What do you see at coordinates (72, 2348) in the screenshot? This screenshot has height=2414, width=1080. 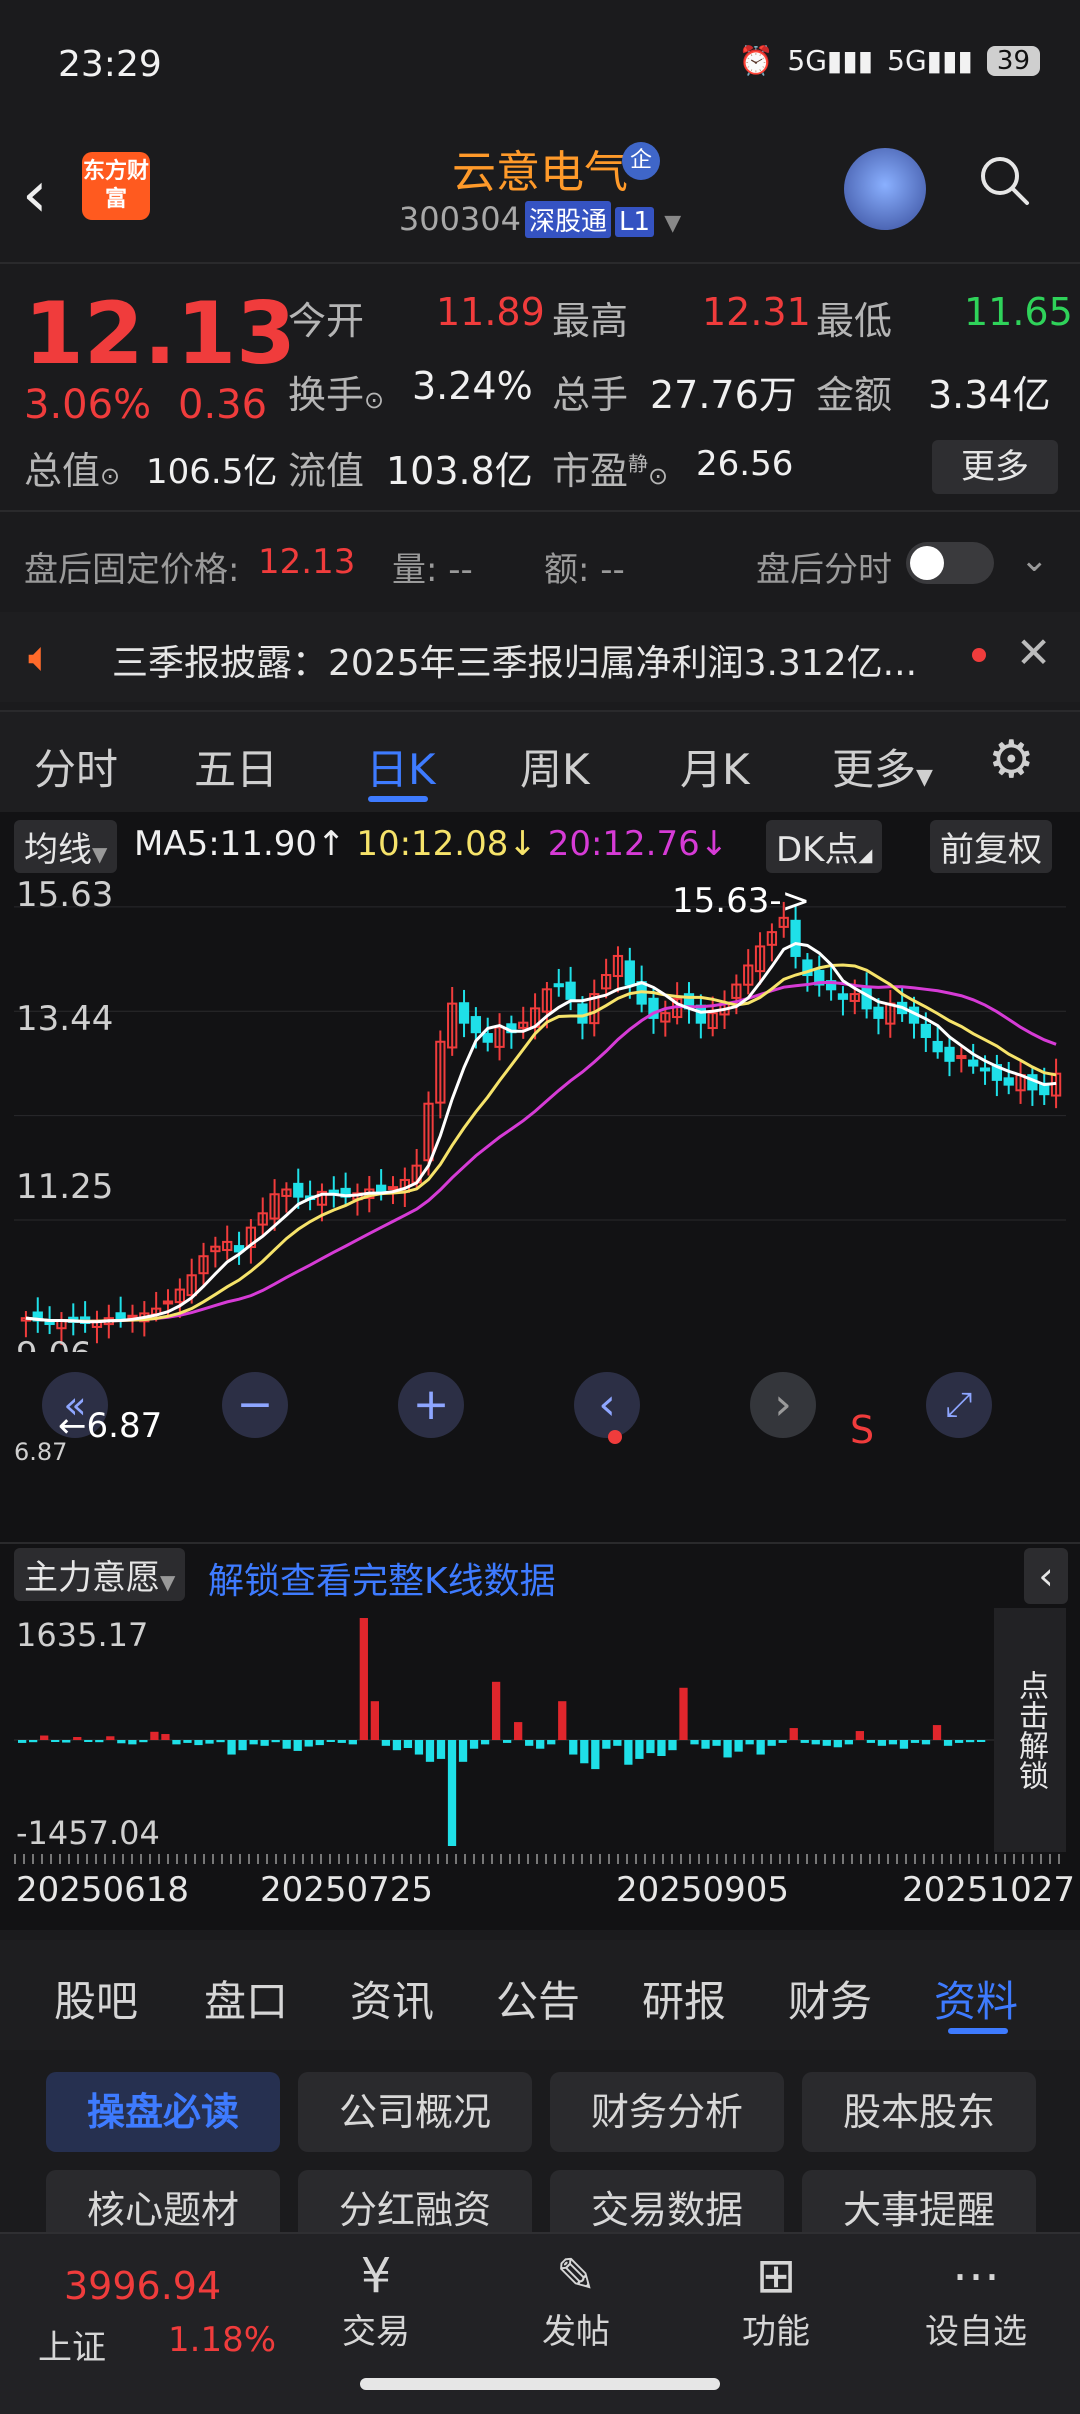 I see `index-name: 上证` at bounding box center [72, 2348].